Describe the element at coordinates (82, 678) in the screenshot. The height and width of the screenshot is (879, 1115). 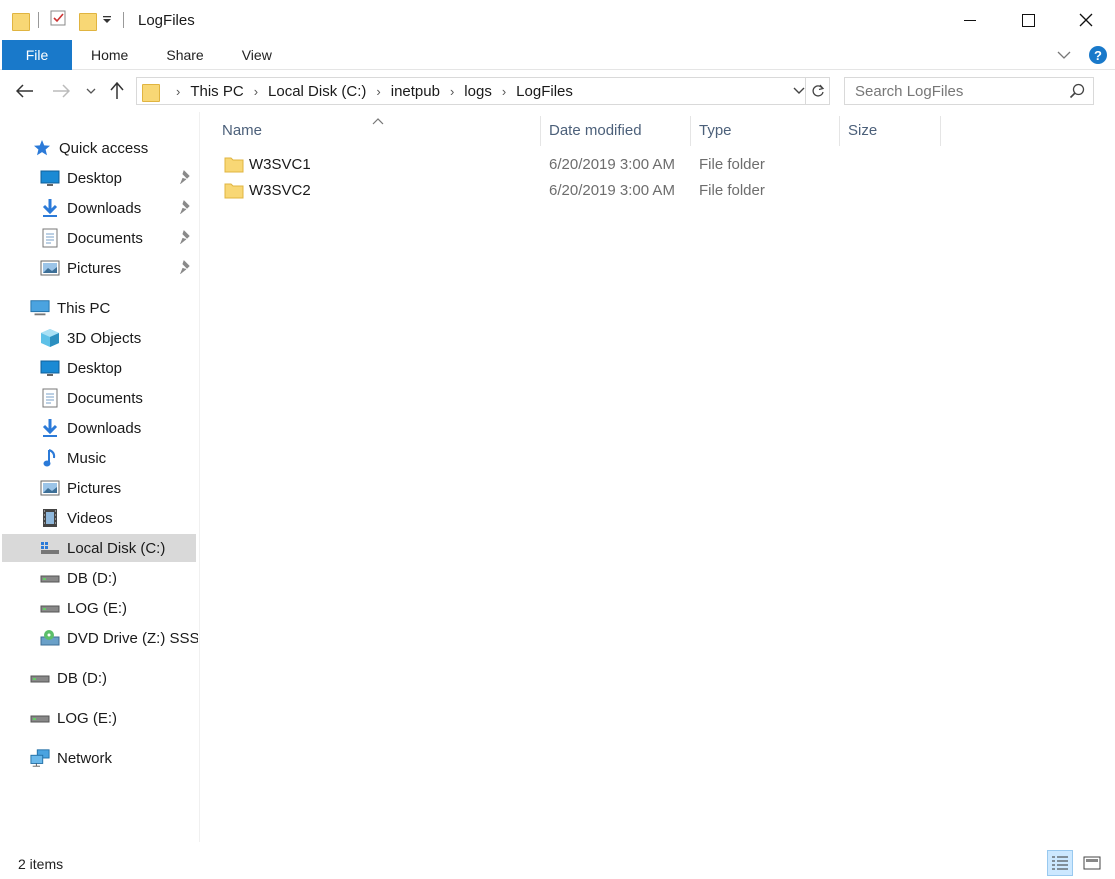
I see `nav-label: DB (D:)` at that location.